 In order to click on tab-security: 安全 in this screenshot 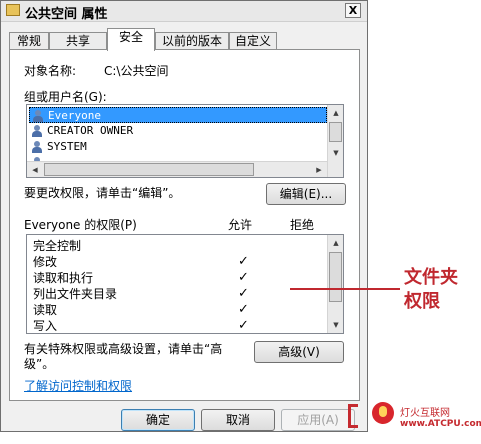, I will do `click(131, 39)`.